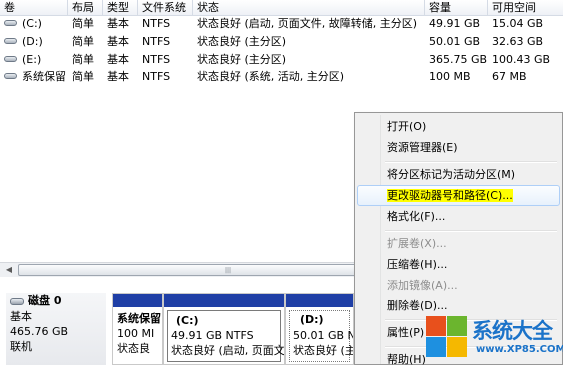  I want to click on partition-status: 状态良好 (主, so click(323, 350).